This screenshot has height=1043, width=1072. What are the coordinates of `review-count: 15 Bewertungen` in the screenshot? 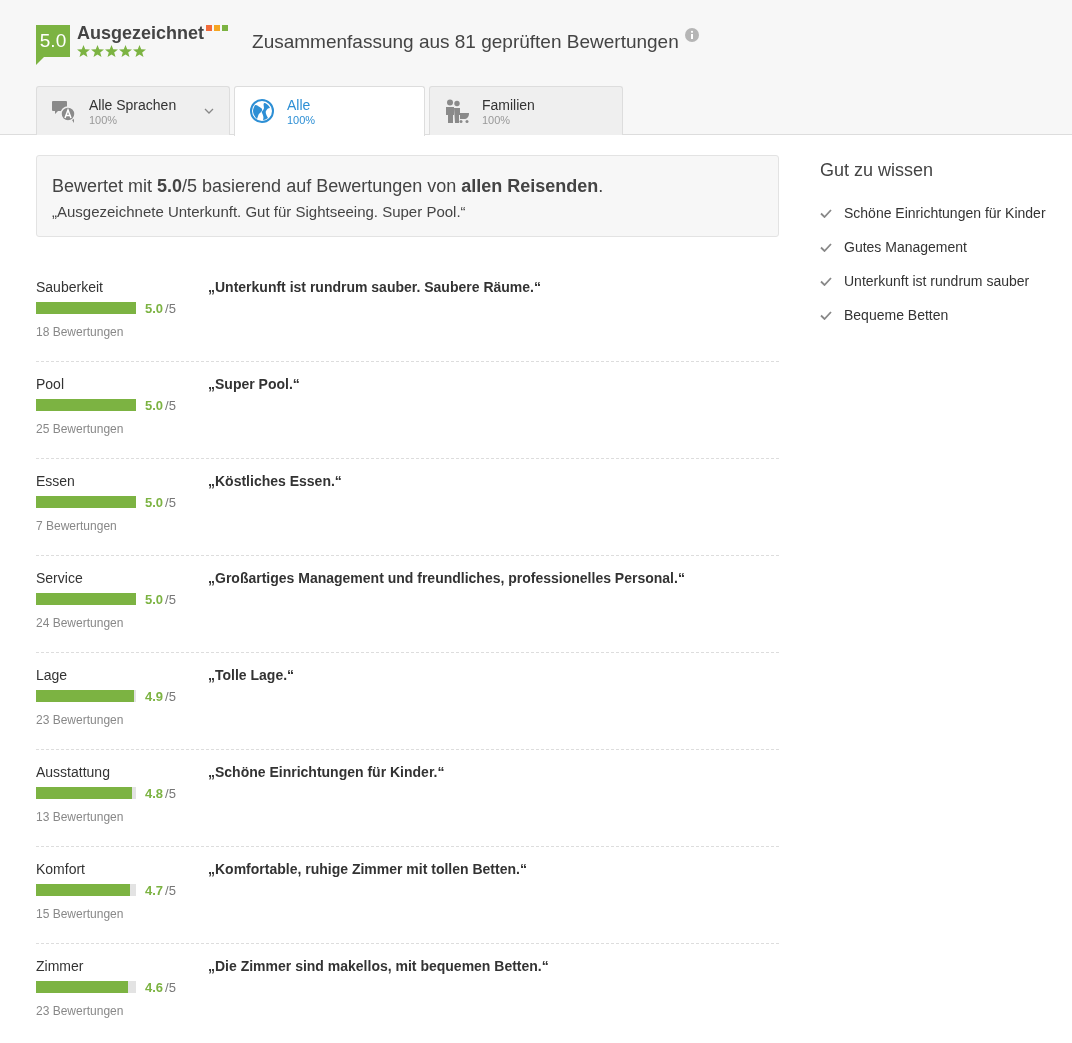 It's located at (80, 914).